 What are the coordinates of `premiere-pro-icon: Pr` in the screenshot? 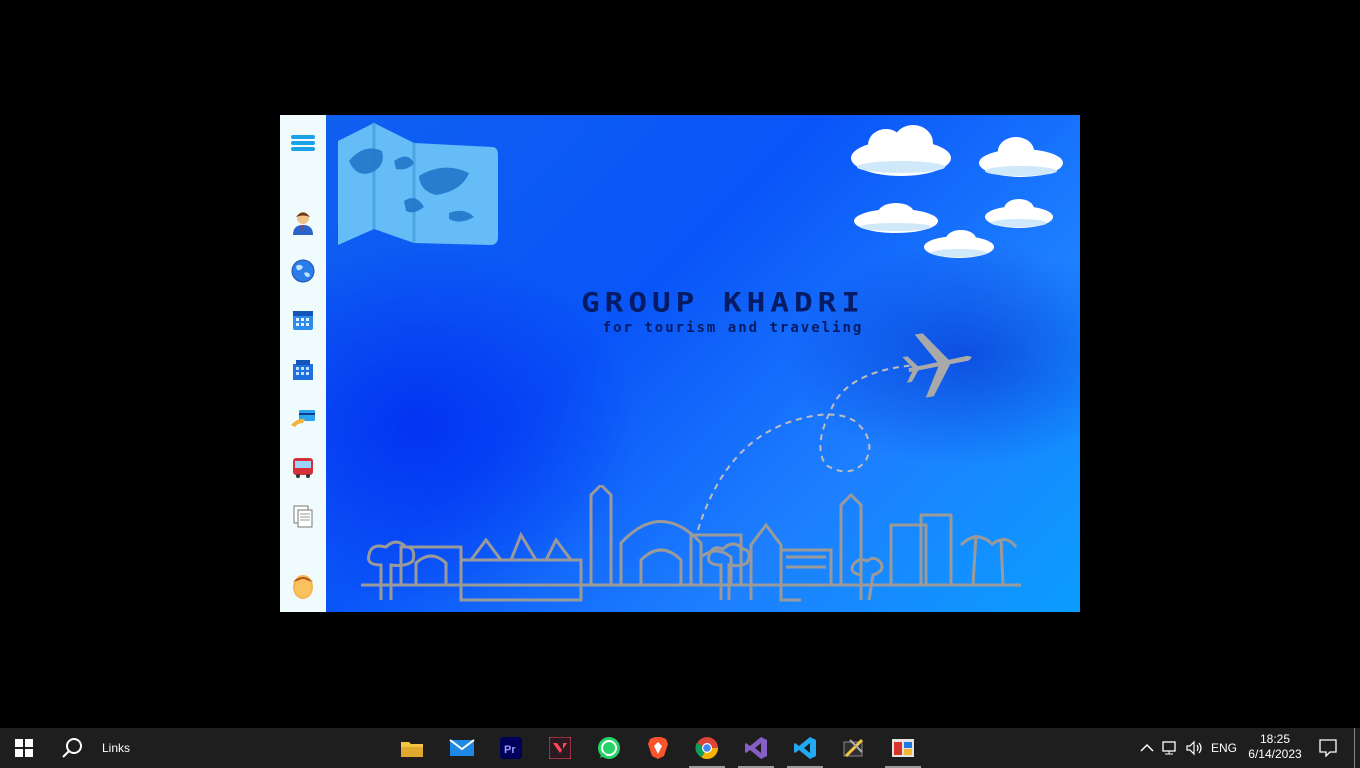 It's located at (511, 748).